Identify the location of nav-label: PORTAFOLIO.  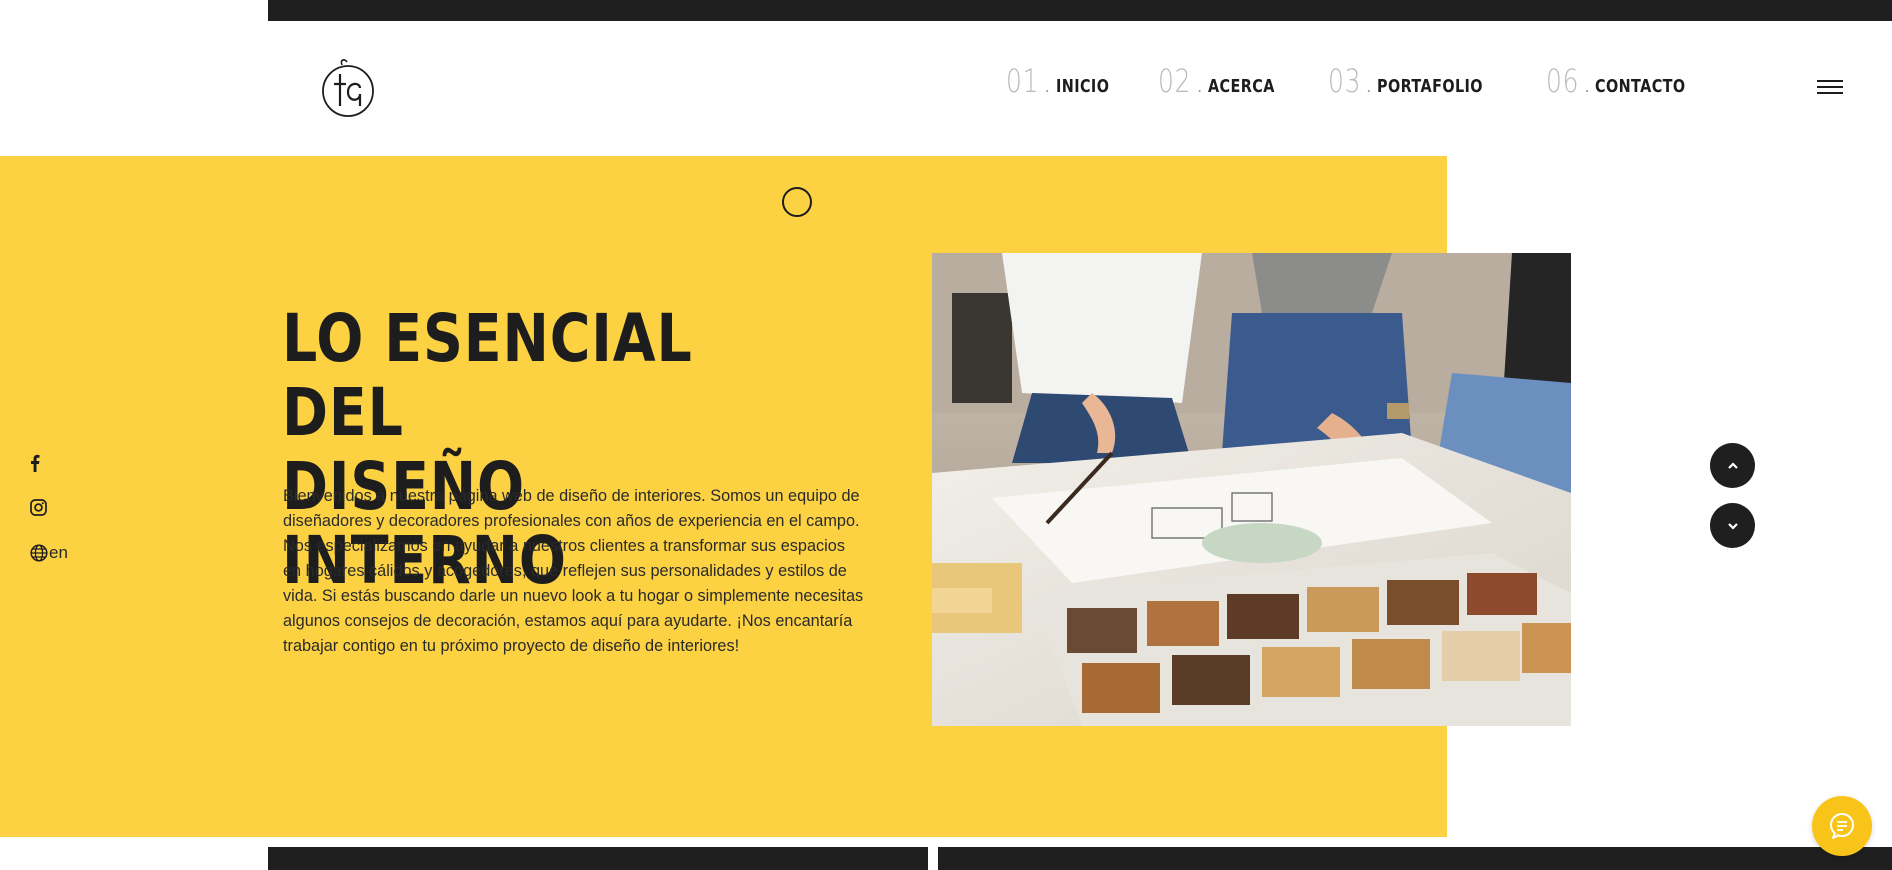
(1430, 86).